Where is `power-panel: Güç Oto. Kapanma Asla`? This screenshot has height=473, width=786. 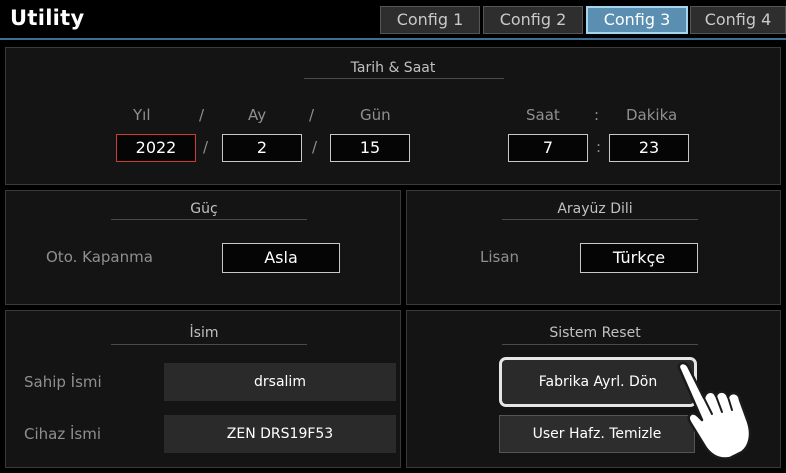
power-panel: Güç Oto. Kapanma Asla is located at coordinates (203, 247).